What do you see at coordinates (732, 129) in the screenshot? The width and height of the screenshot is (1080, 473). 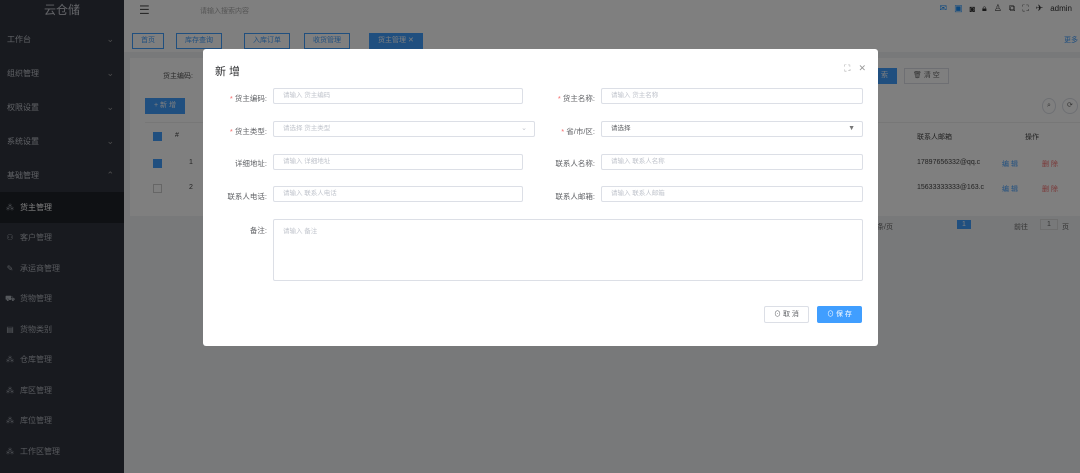 I see `region-cascader: 请选择 ▼` at bounding box center [732, 129].